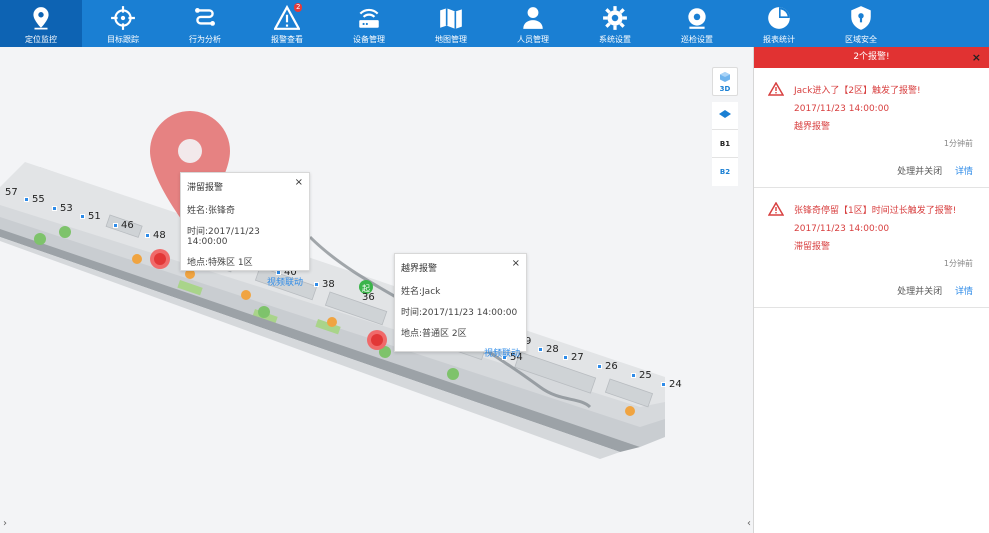  What do you see at coordinates (725, 172) in the screenshot?
I see `floor-b2-button: B2` at bounding box center [725, 172].